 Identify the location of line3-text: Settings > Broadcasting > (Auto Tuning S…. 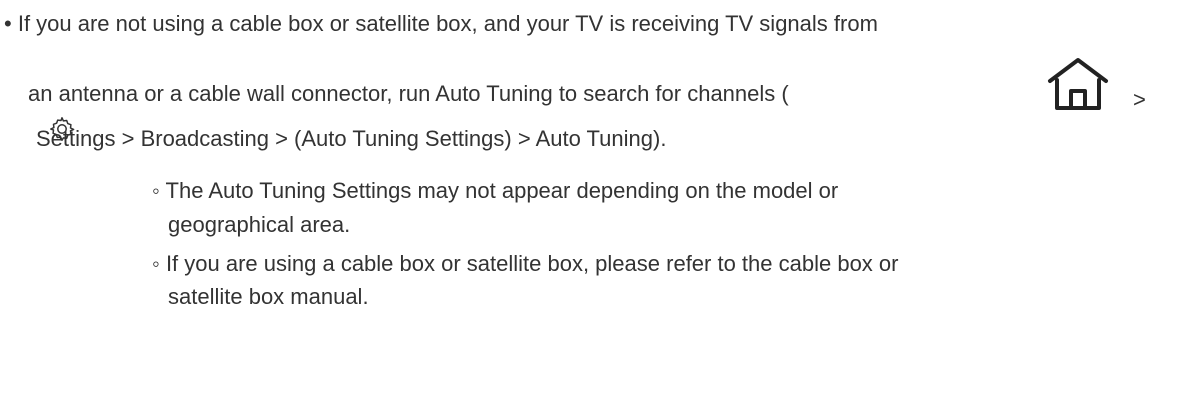
(351, 138).